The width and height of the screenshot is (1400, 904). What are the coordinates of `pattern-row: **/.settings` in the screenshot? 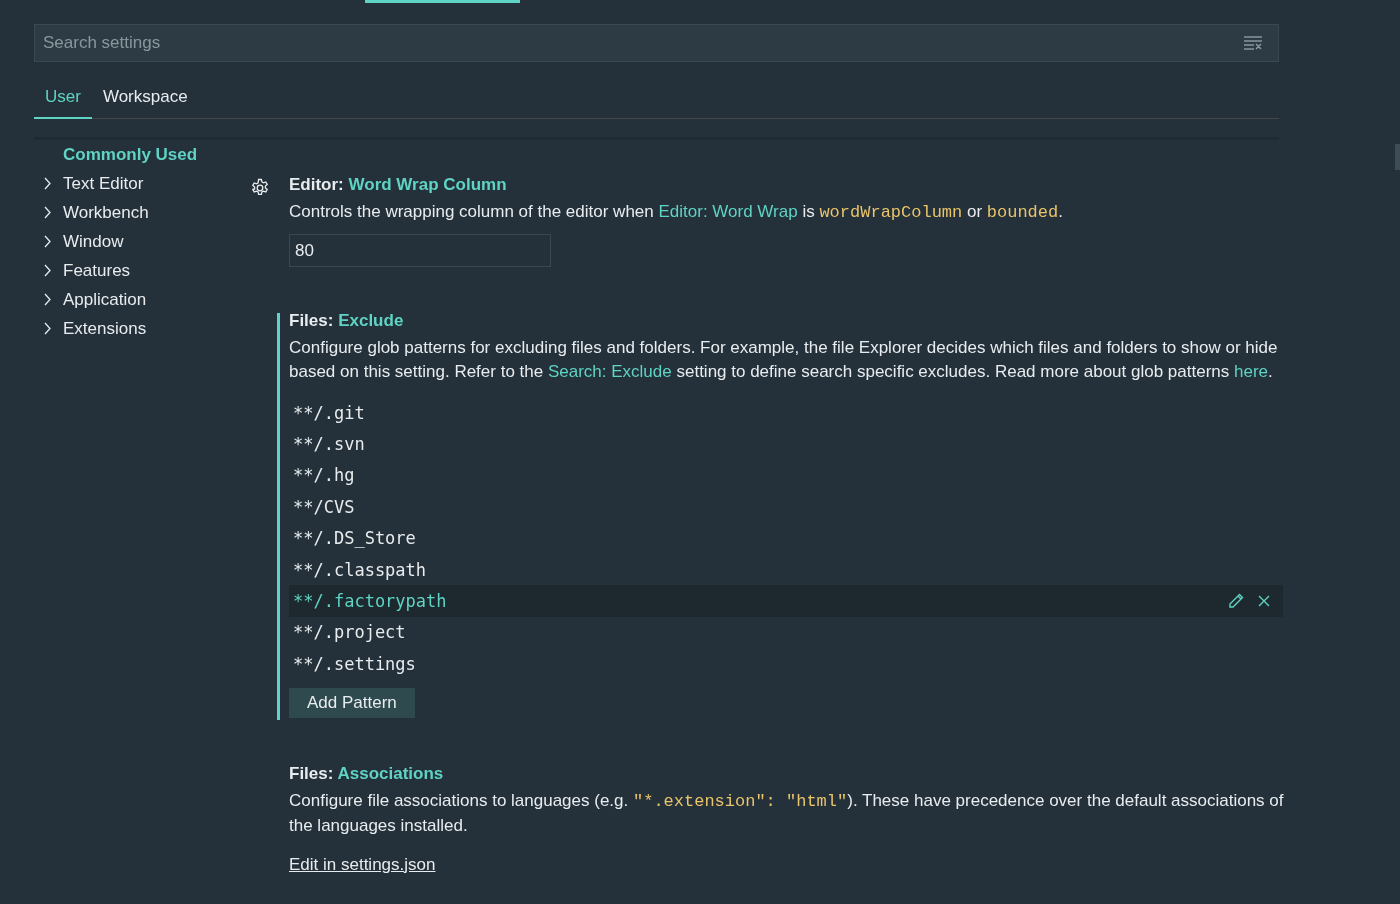 It's located at (786, 664).